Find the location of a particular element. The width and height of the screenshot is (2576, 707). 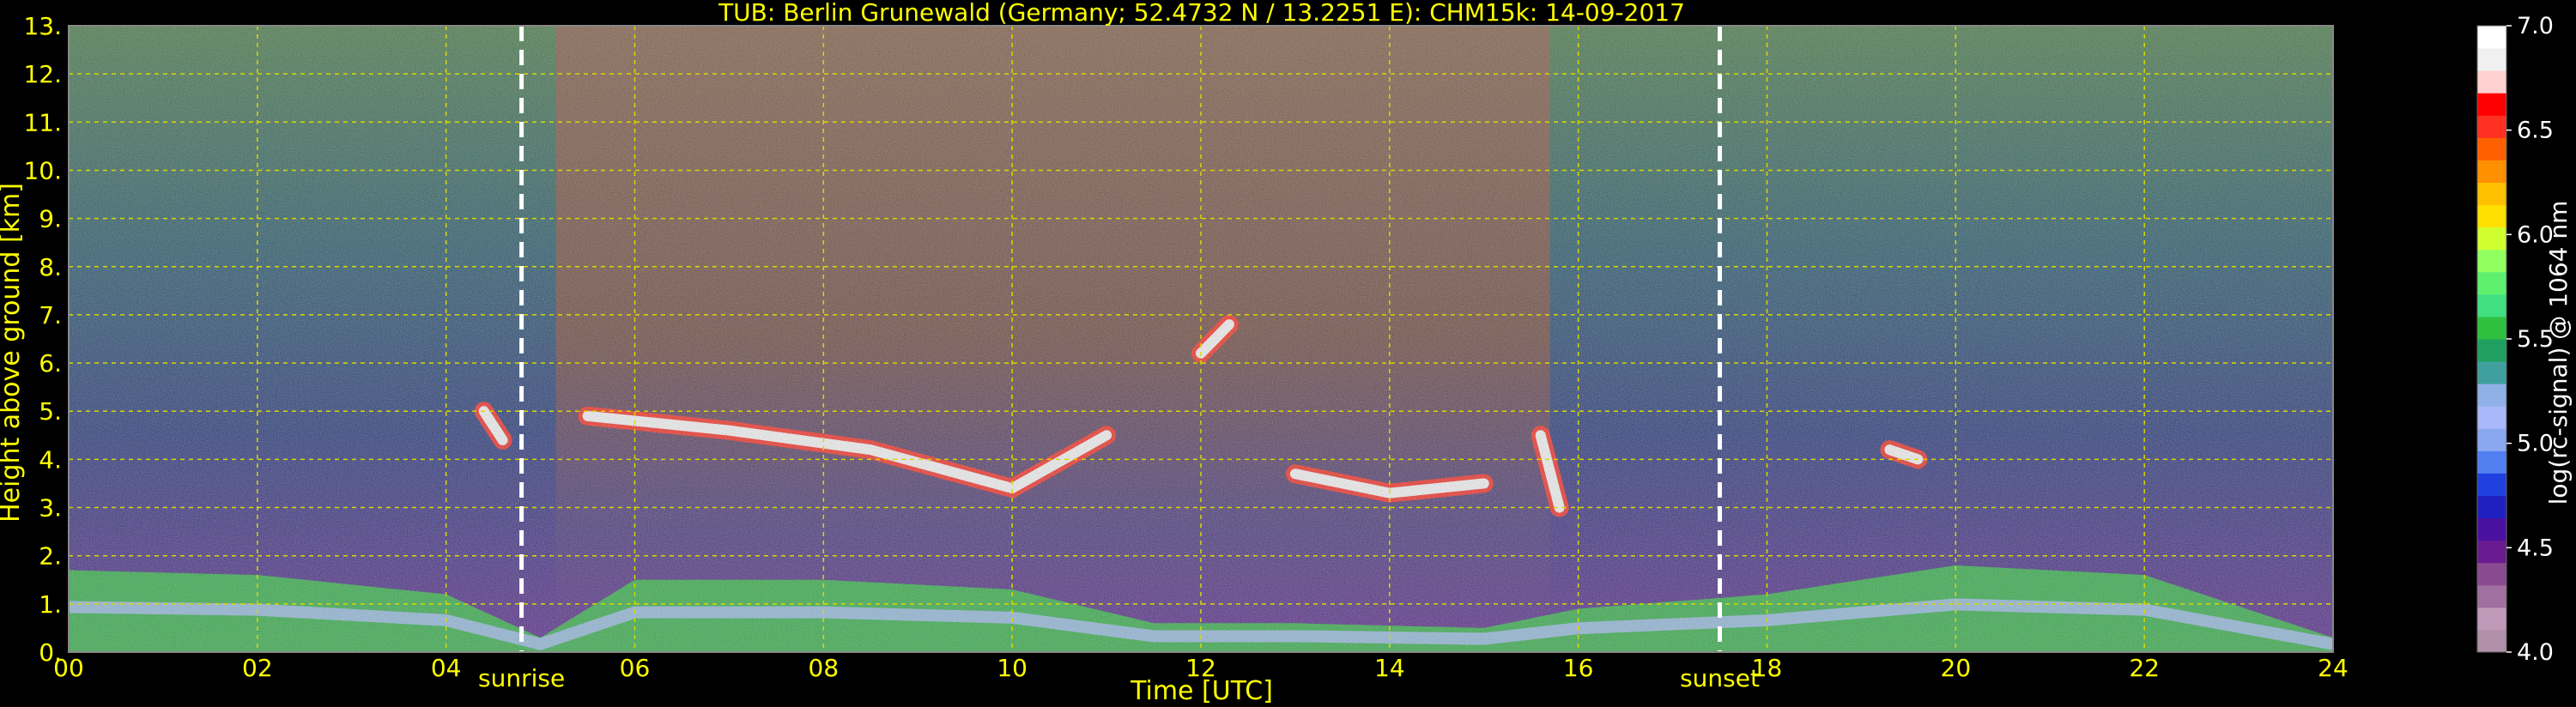

y-tick-label: 2. is located at coordinates (50, 556).